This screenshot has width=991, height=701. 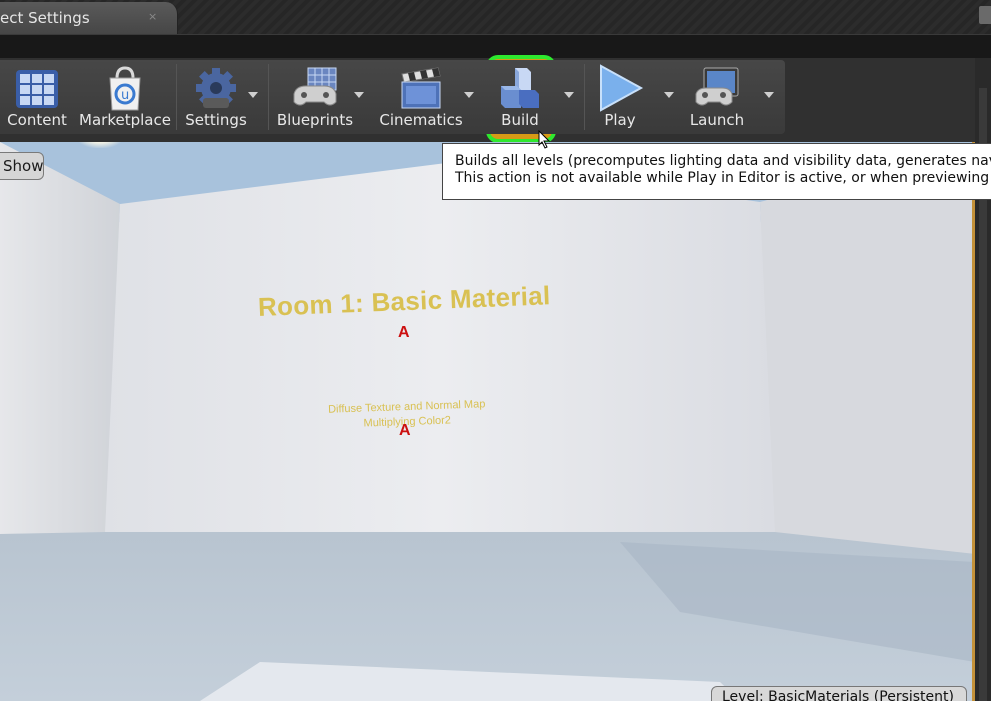 What do you see at coordinates (544, 139) in the screenshot?
I see `mouse-cursor-icon` at bounding box center [544, 139].